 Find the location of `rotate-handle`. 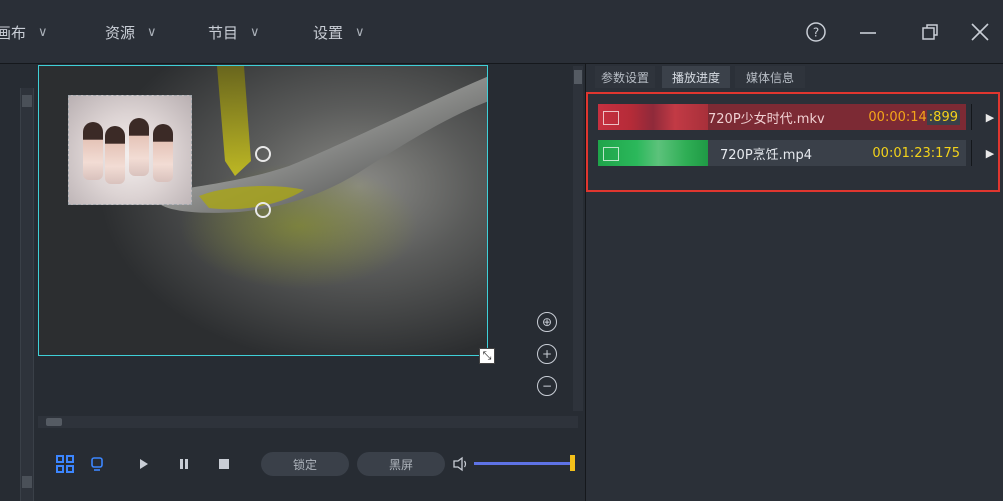

rotate-handle is located at coordinates (263, 154).